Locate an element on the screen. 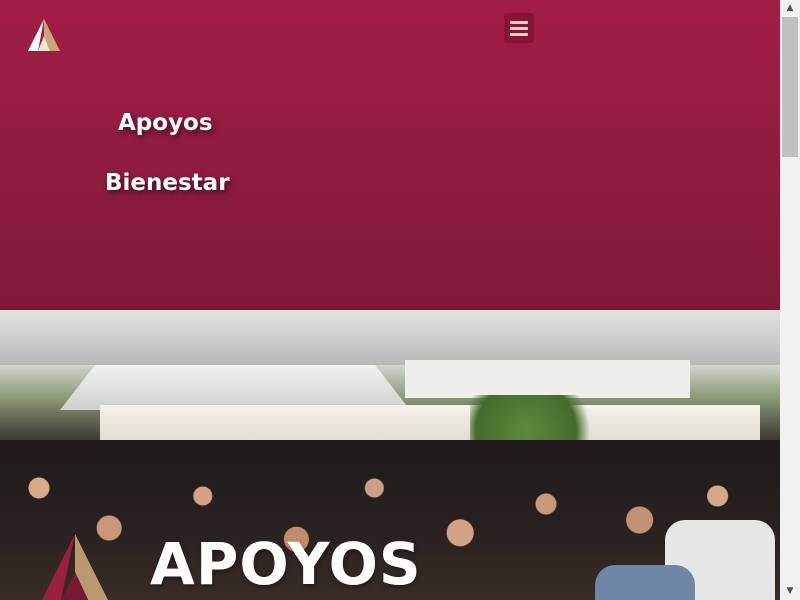 The image size is (800, 600). tent-background is located at coordinates (235, 387).